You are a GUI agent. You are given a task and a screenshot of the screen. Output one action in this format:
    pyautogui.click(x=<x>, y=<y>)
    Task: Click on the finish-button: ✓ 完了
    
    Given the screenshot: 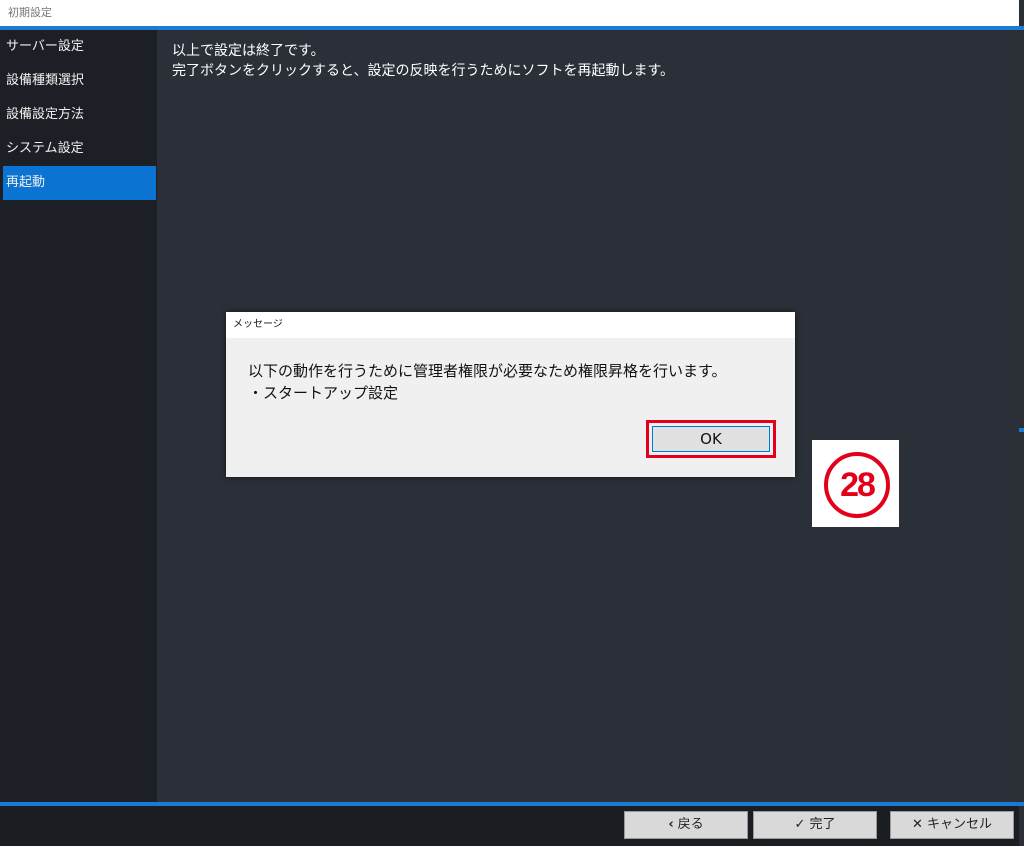 What is the action you would take?
    pyautogui.click(x=815, y=825)
    